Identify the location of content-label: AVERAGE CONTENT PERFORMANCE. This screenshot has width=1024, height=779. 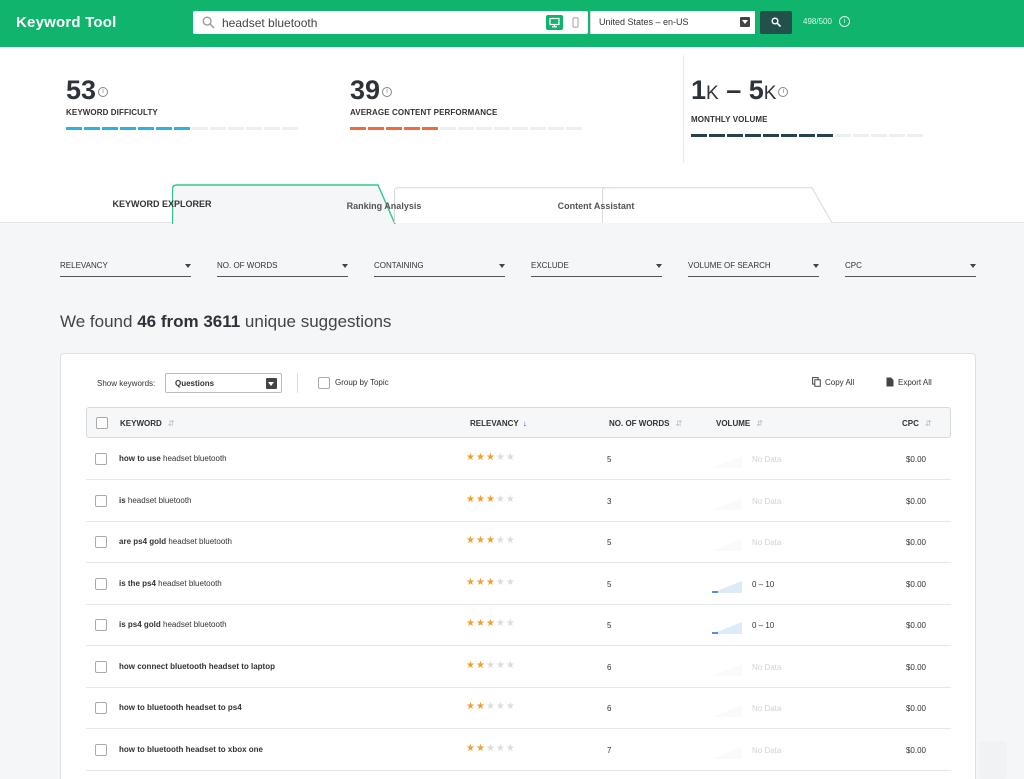
(424, 112).